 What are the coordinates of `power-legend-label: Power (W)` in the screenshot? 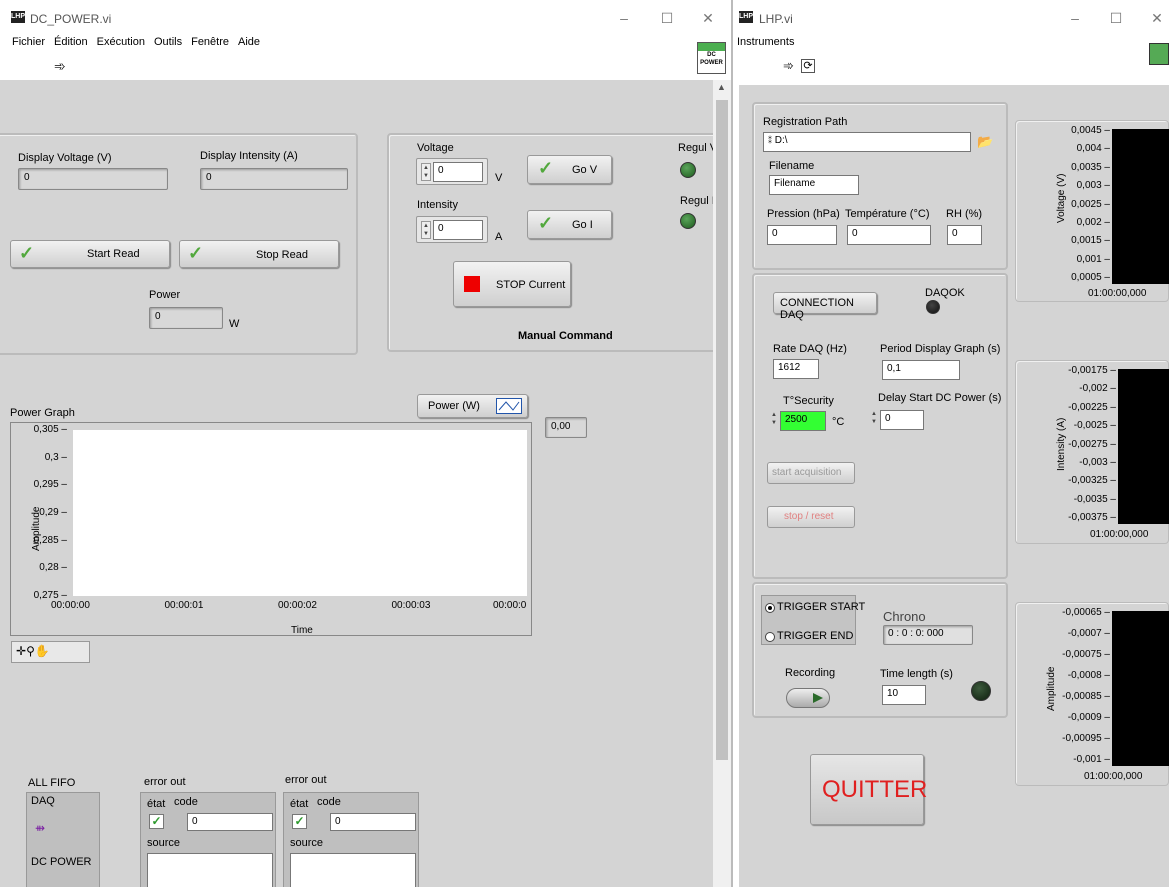 It's located at (454, 406).